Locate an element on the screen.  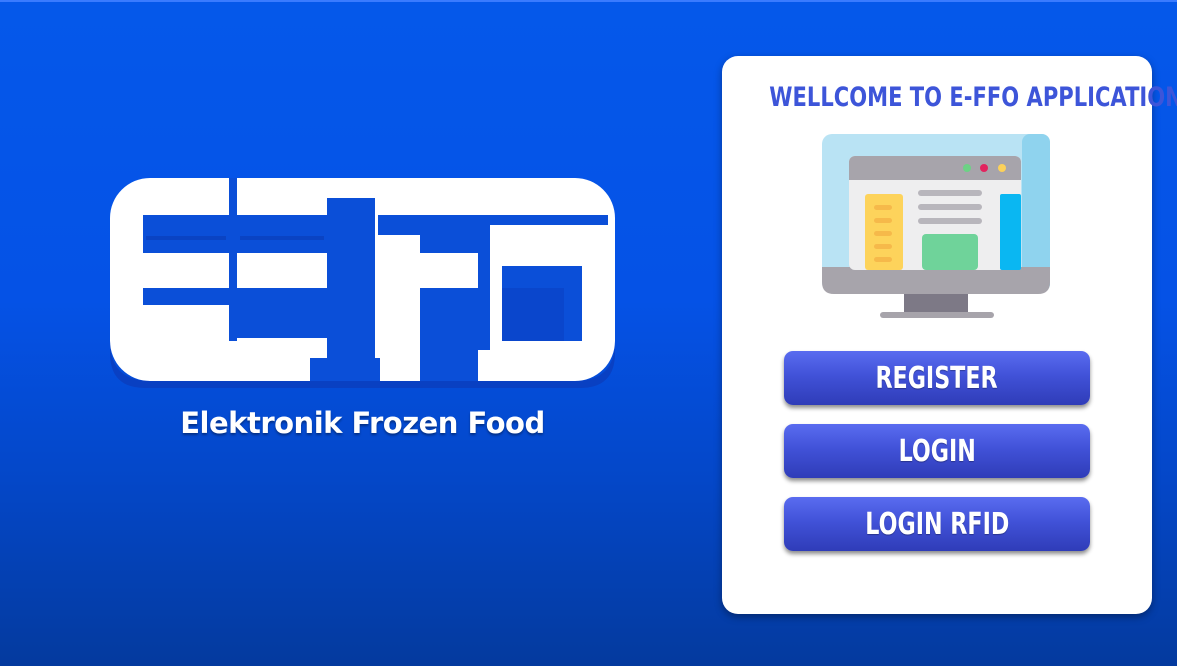
login-button: LOGIN is located at coordinates (937, 451).